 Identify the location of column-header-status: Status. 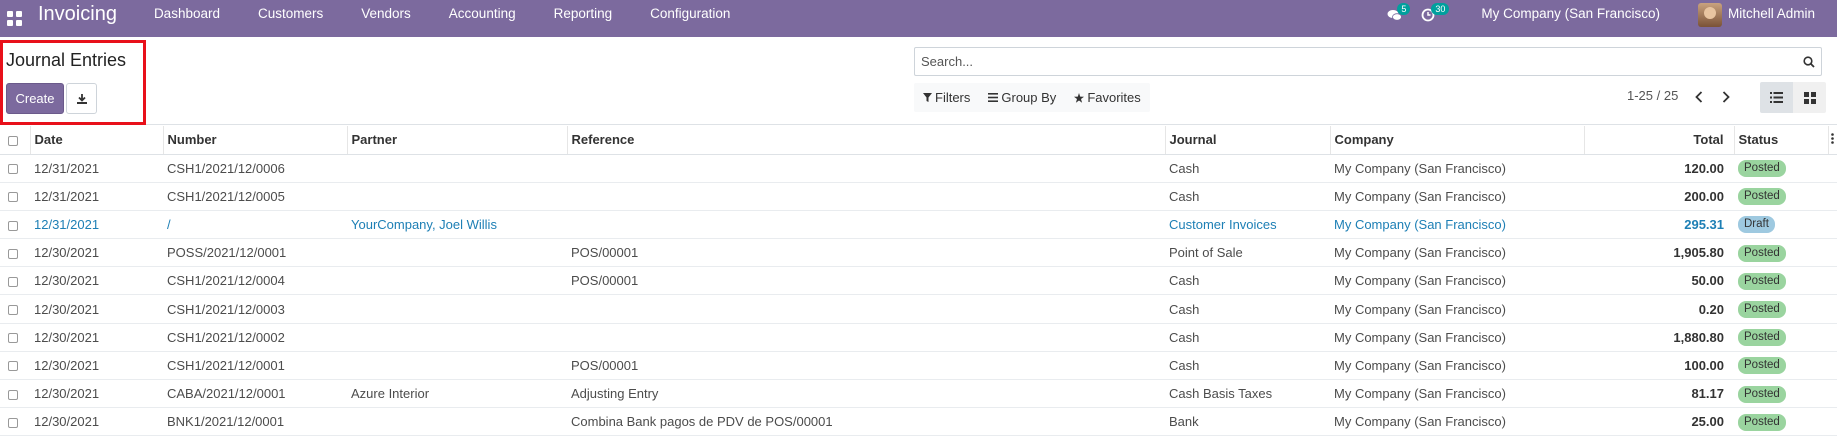
(1780, 140).